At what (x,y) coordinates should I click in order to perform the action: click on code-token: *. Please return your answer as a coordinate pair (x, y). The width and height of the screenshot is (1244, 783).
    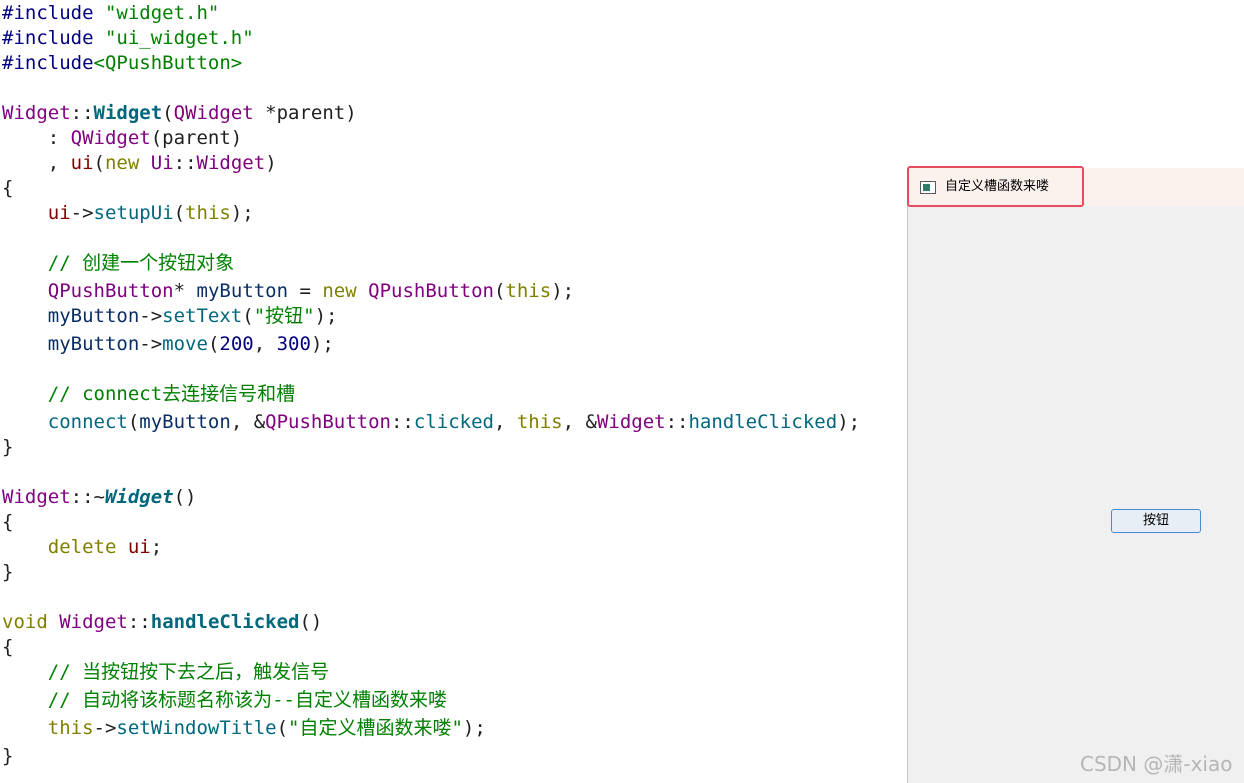
    Looking at the image, I should click on (185, 291).